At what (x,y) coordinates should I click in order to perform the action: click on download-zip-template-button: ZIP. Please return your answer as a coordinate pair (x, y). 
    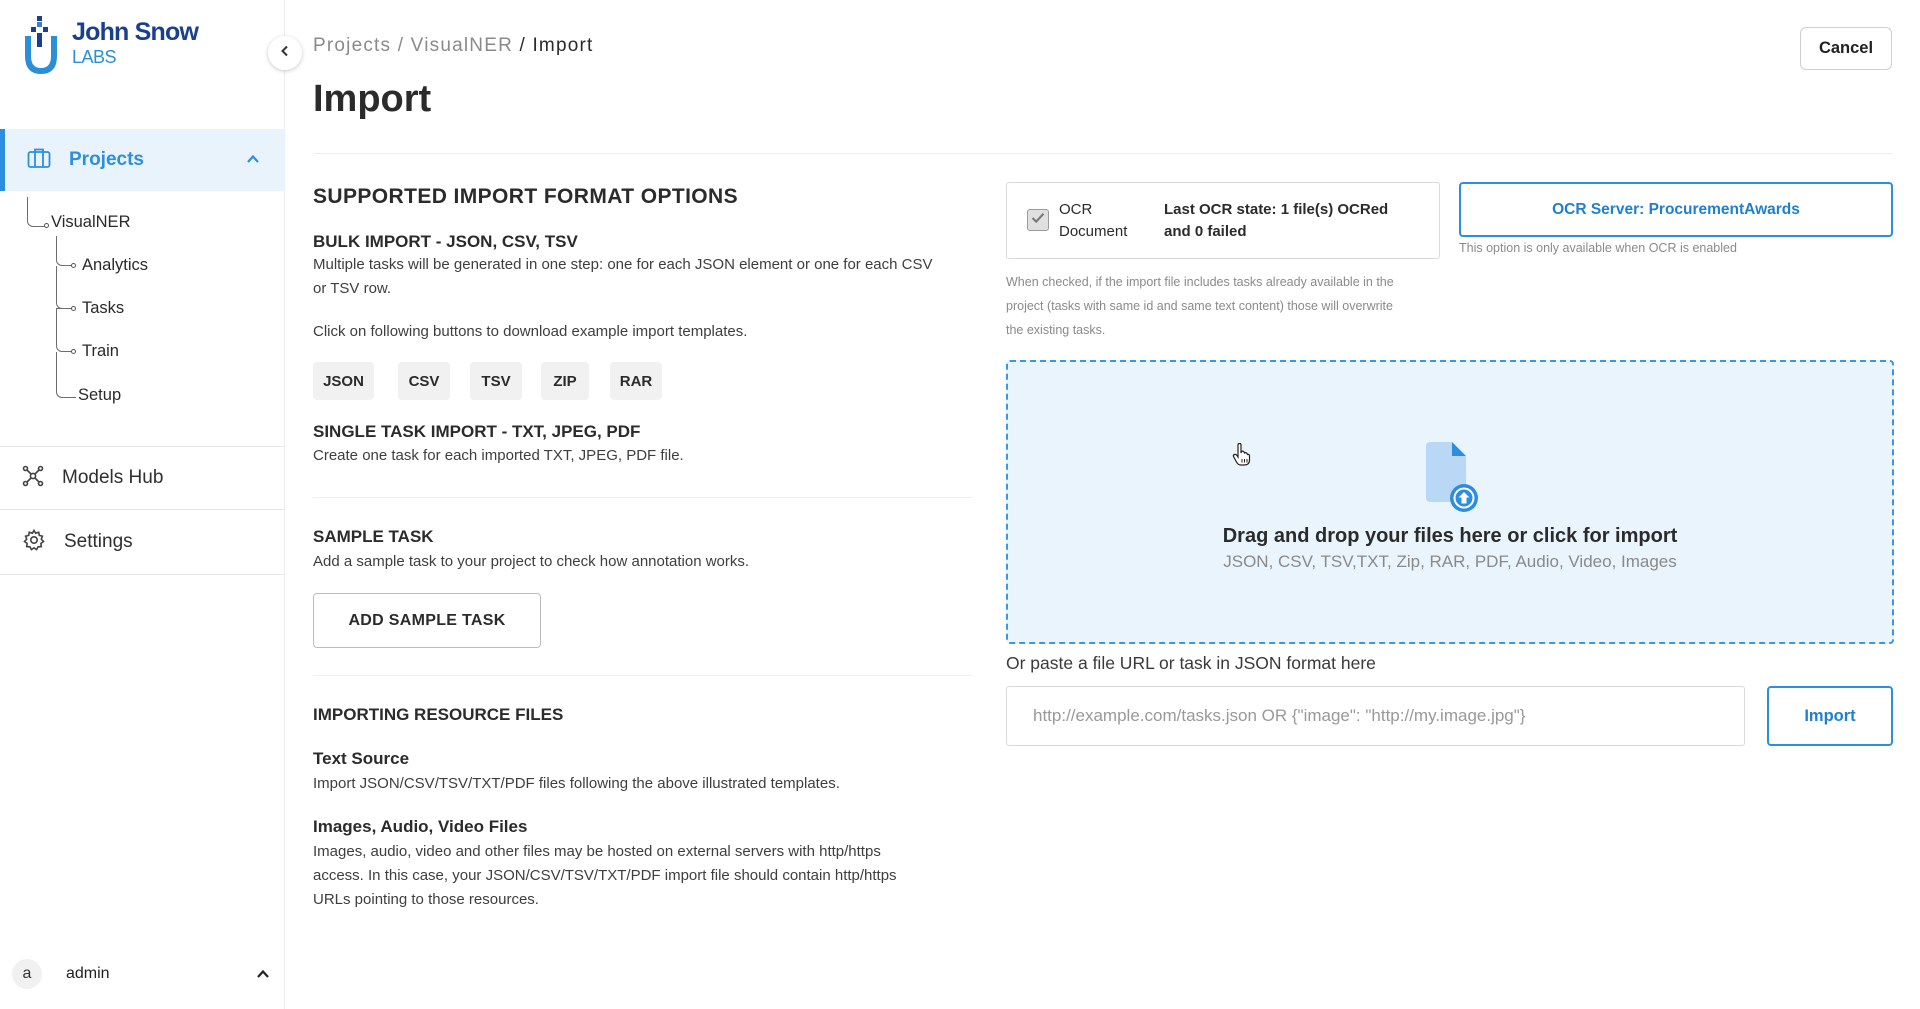
    Looking at the image, I should click on (565, 381).